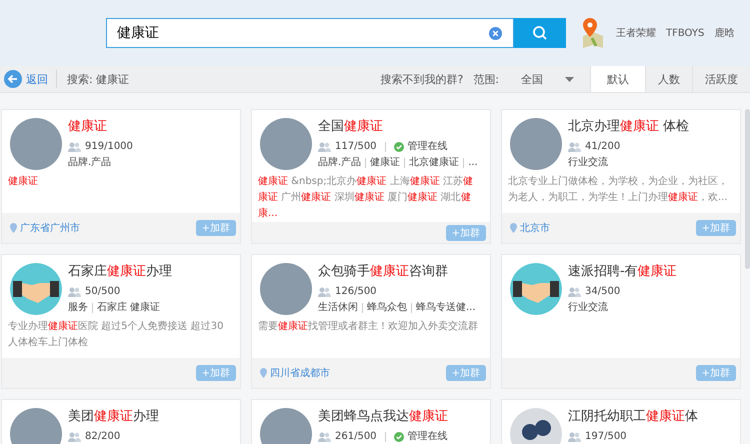 This screenshot has height=444, width=750. Describe the element at coordinates (45, 228) in the screenshot. I see `location-link: 广东省广州市` at that location.